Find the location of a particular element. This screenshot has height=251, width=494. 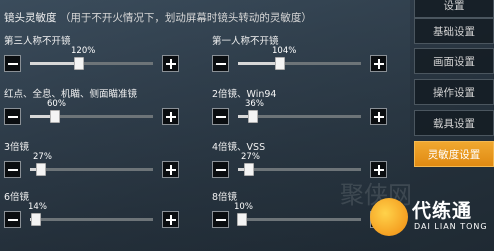

sidebar-item-settings: 设置 is located at coordinates (454, 9).